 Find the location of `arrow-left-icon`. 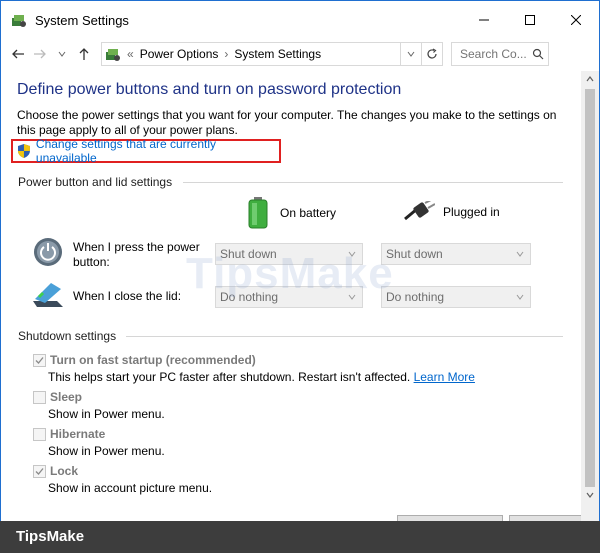

arrow-left-icon is located at coordinates (18, 54).